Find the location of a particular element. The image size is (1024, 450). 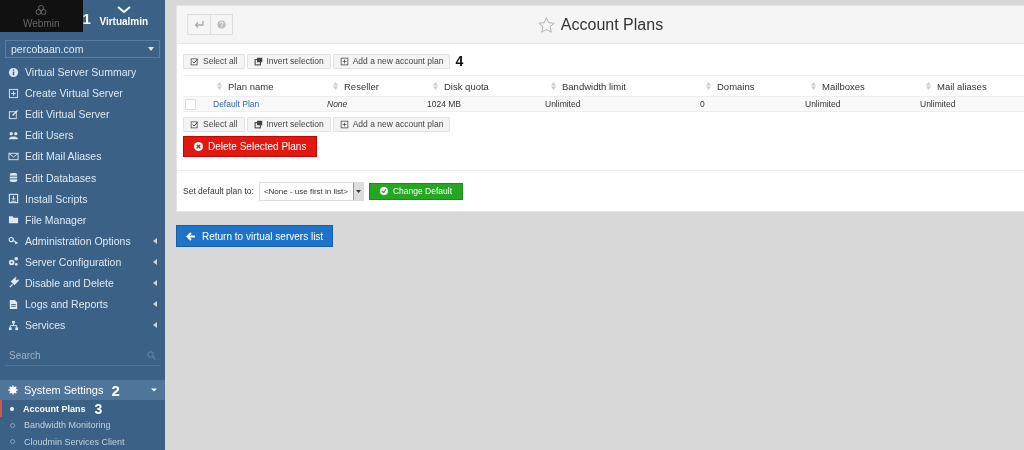

download-box-icon is located at coordinates (13, 199).